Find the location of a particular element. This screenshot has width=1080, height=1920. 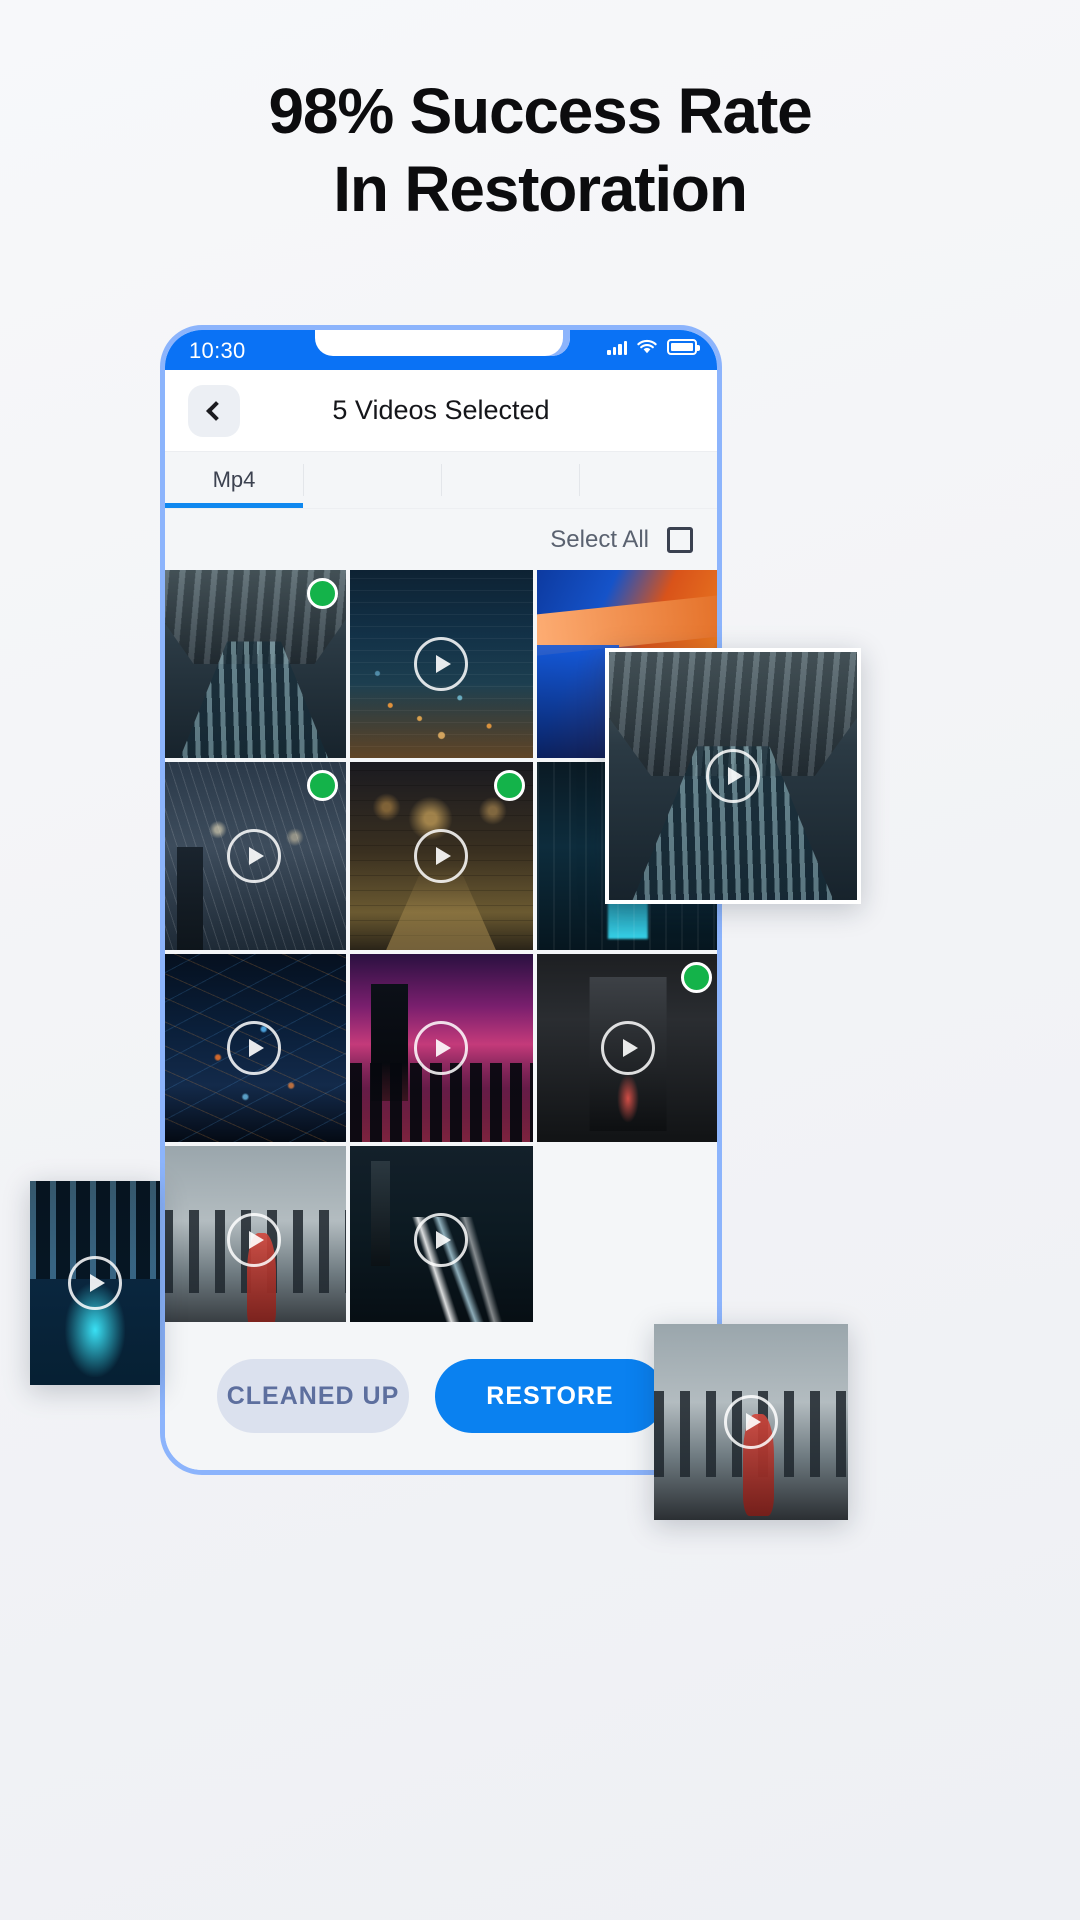

status-time: 10:30 is located at coordinates (217, 350).